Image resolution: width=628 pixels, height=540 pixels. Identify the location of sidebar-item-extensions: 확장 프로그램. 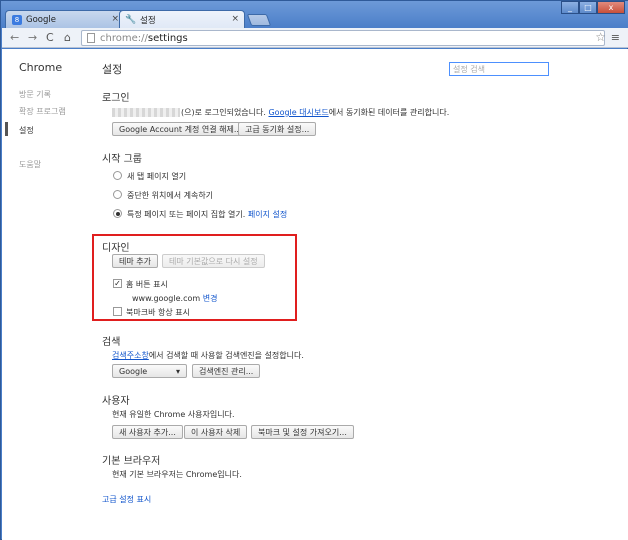
(42, 111).